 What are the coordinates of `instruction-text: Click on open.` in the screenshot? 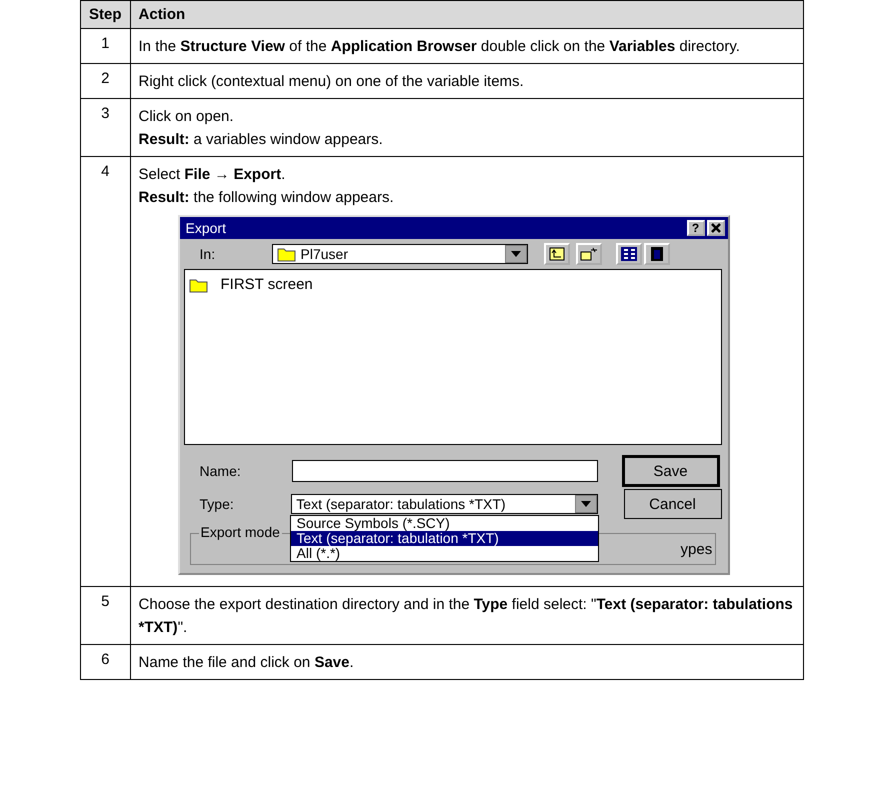 It's located at (186, 117).